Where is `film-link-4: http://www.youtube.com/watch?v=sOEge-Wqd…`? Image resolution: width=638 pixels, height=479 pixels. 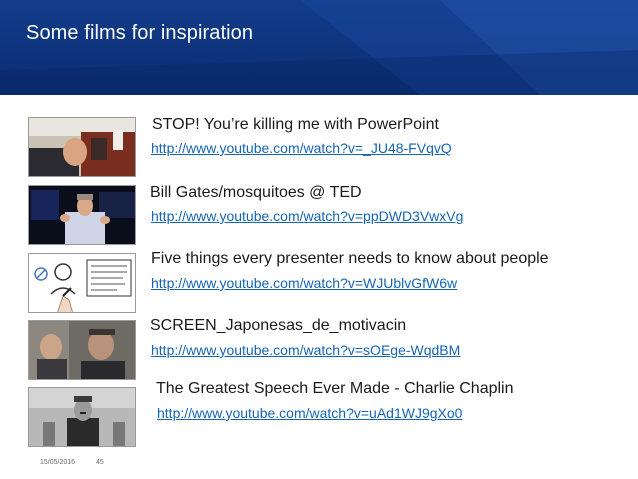
film-link-4: http://www.youtube.com/watch?v=sOEge-Wqd… is located at coordinates (305, 350).